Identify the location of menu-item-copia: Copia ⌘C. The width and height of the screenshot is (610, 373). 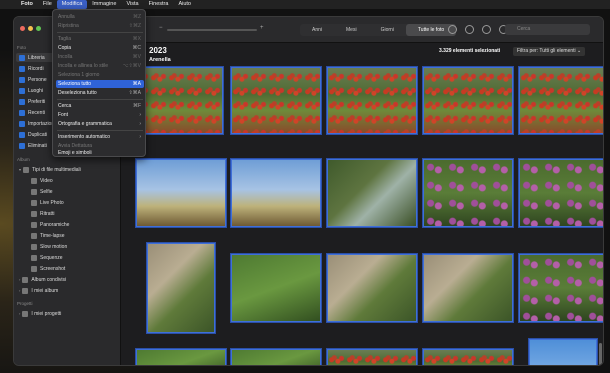
(100, 48).